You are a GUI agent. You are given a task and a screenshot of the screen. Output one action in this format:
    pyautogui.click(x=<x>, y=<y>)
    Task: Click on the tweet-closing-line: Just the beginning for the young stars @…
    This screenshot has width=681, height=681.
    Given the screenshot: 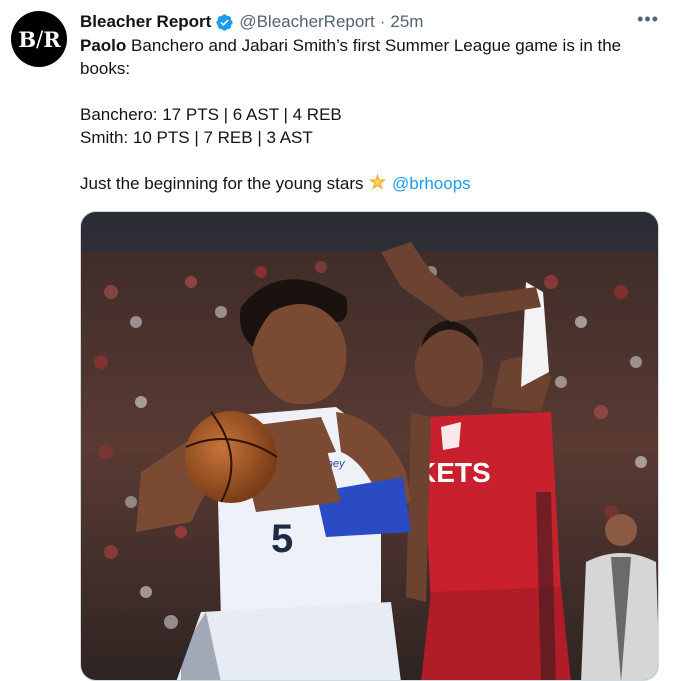 What is the action you would take?
    pyautogui.click(x=360, y=183)
    